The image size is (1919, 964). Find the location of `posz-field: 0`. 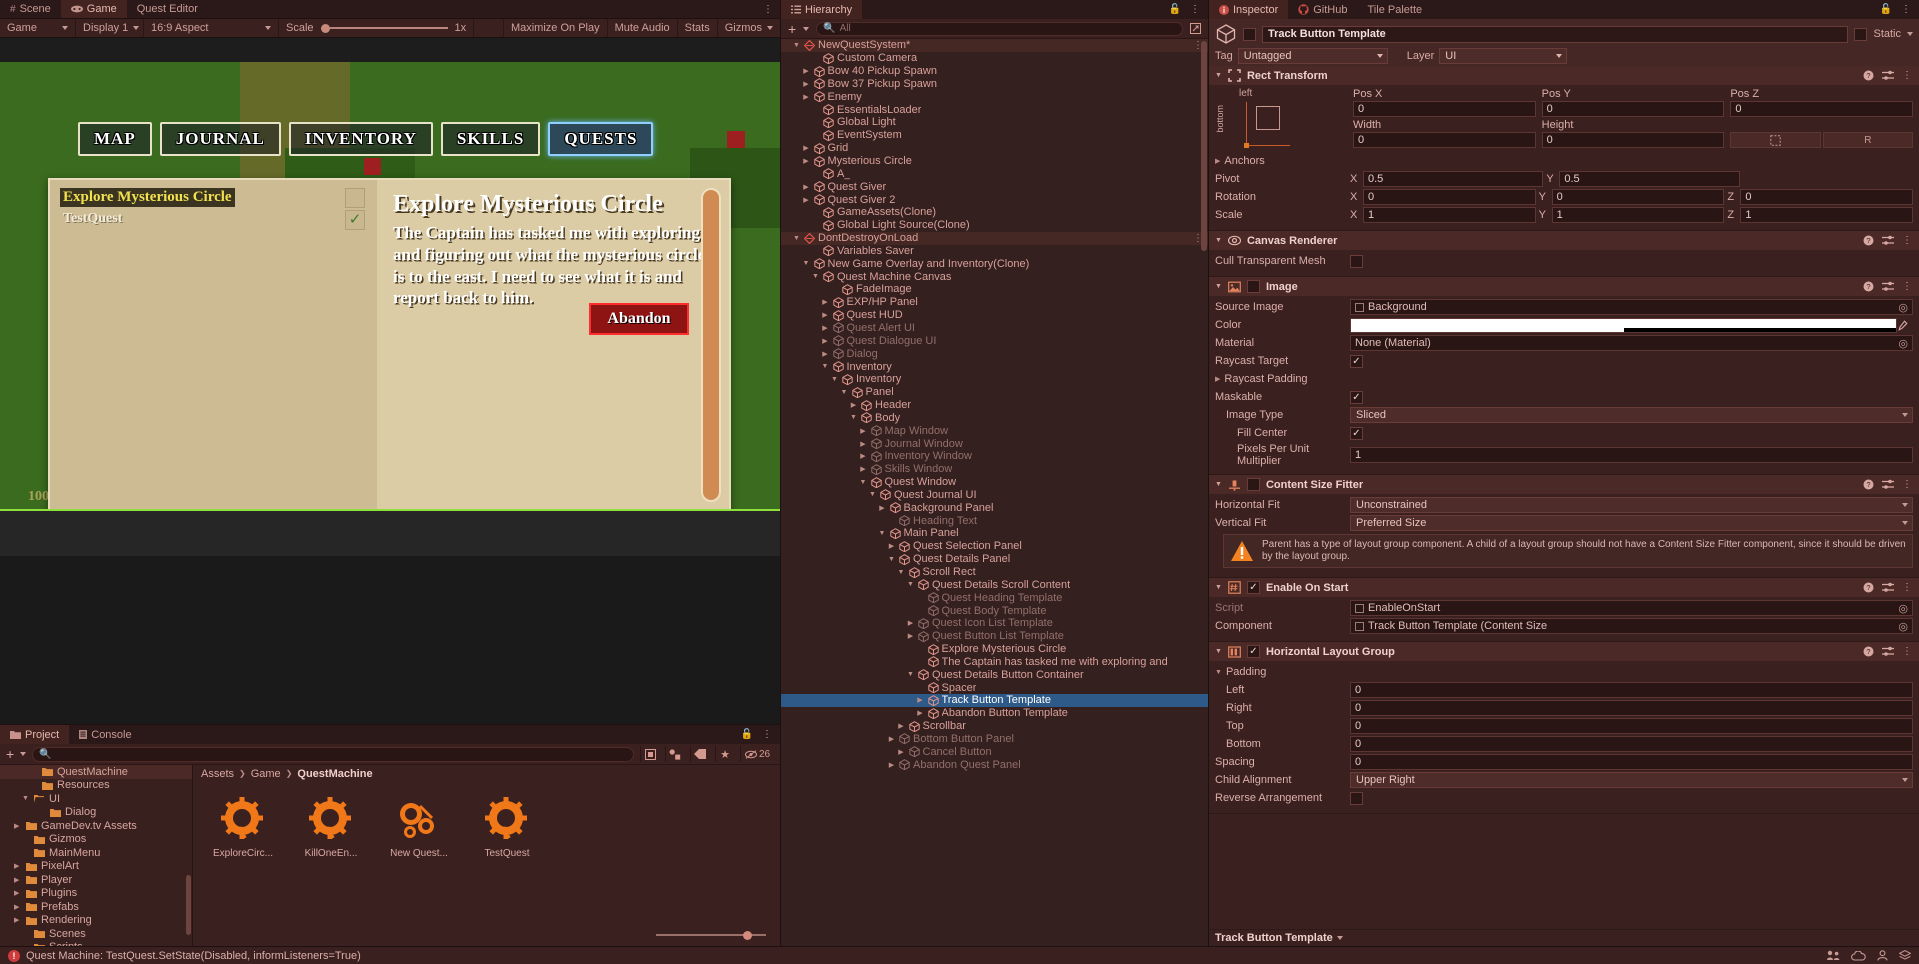

posz-field: 0 is located at coordinates (1822, 109).